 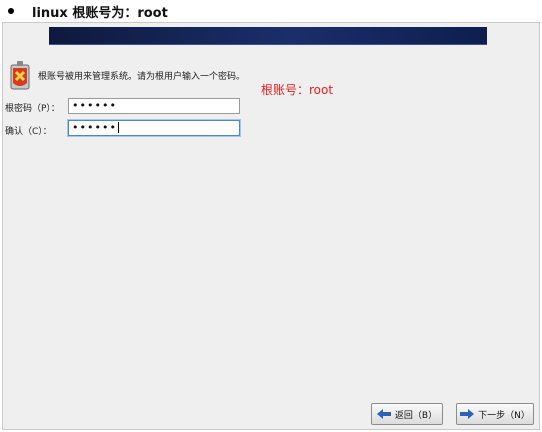 I want to click on back-button: 返回（B）, so click(x=407, y=414).